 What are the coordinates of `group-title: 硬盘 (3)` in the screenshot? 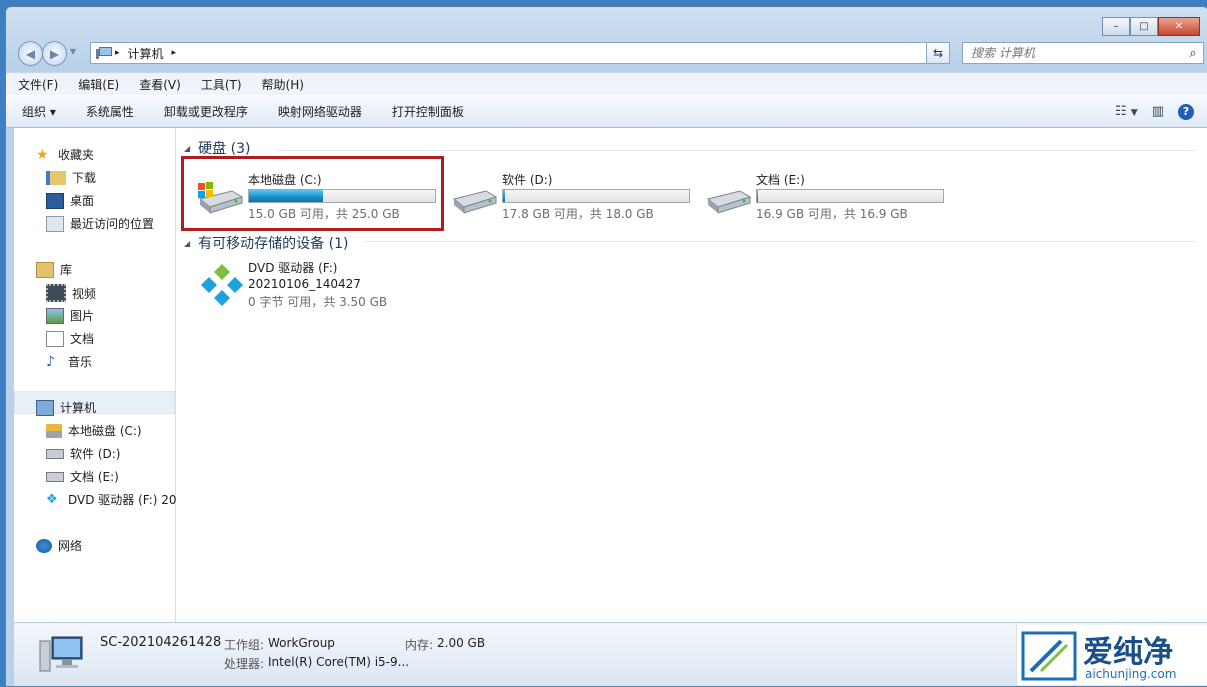 It's located at (224, 149).